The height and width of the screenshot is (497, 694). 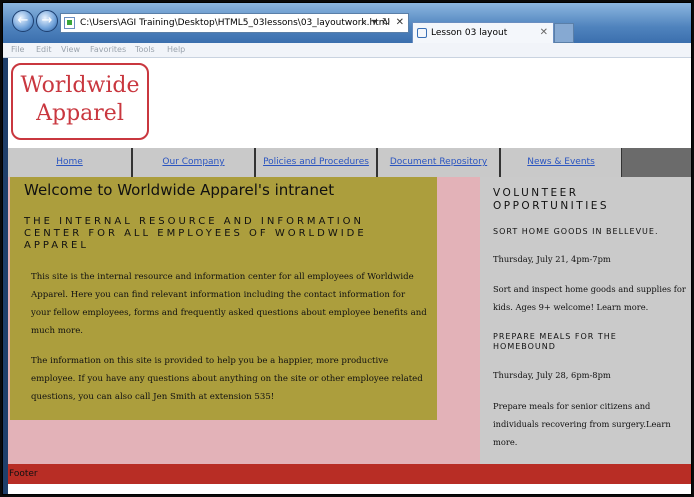 I want to click on nav-filler, so click(x=656, y=162).